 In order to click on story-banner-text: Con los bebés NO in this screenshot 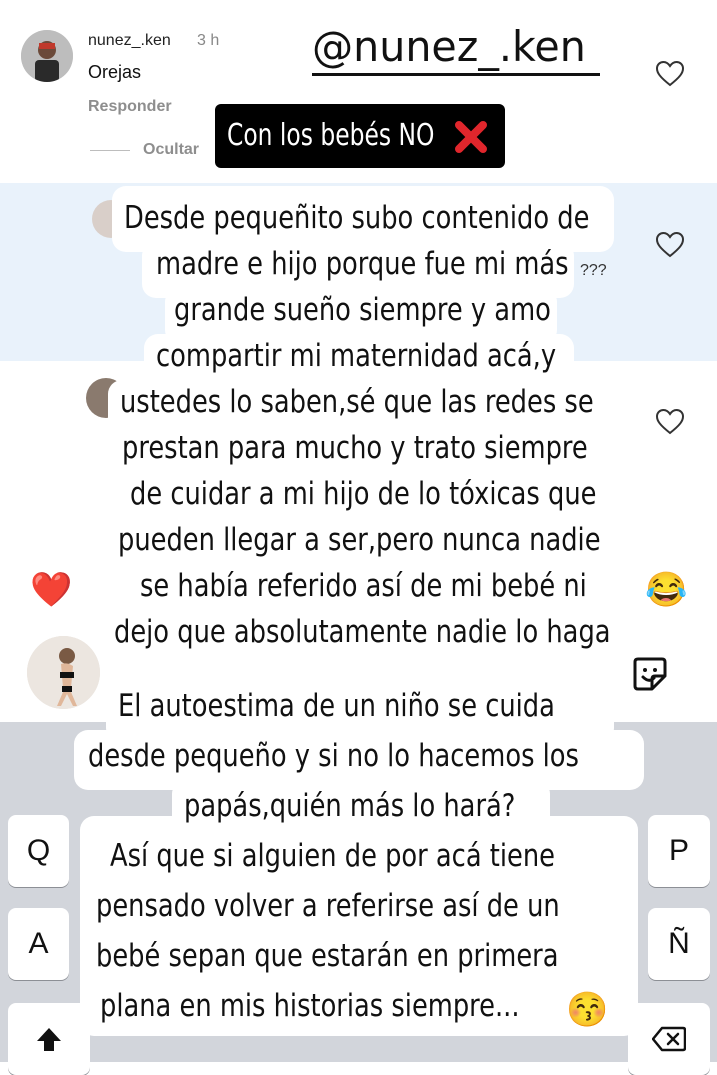, I will do `click(331, 135)`.